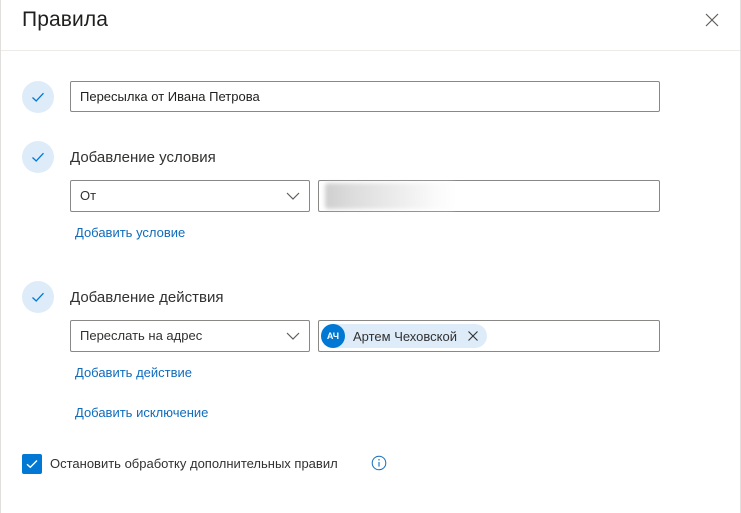 This screenshot has width=741, height=513. I want to click on rule-name-input, so click(365, 96).